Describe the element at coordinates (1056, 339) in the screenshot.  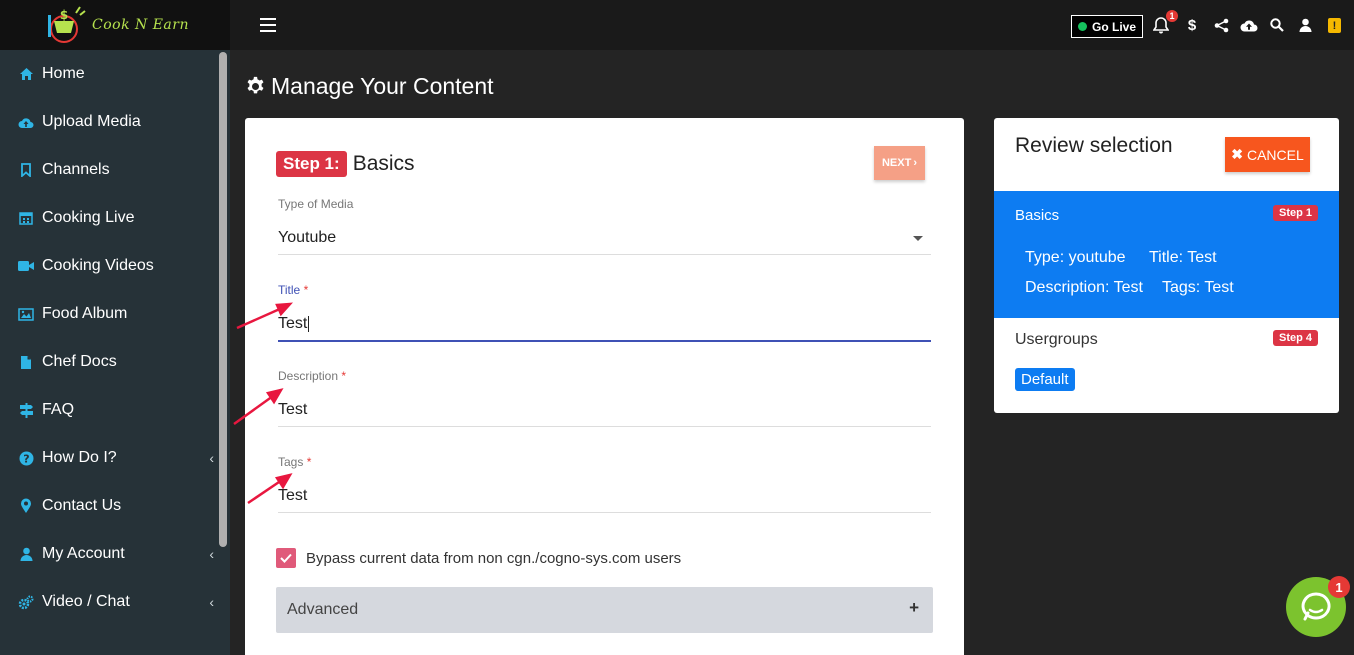
I see `usergroups-title: Usergroups` at that location.